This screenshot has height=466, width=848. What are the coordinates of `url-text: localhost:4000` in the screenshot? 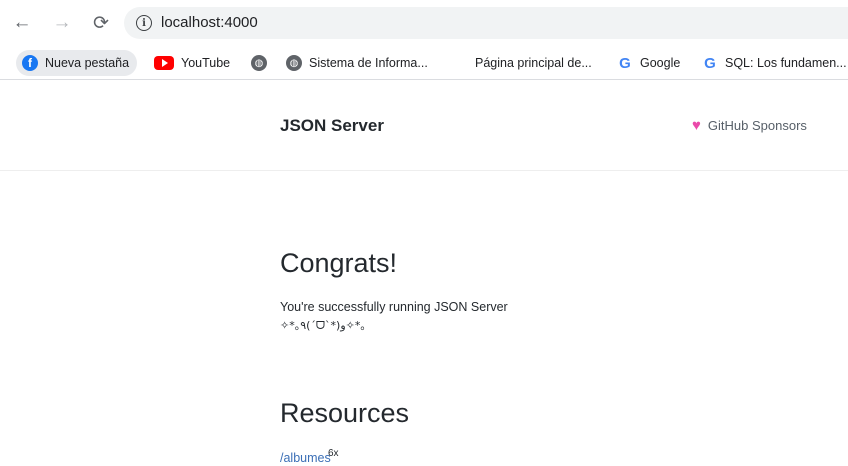 It's located at (209, 22).